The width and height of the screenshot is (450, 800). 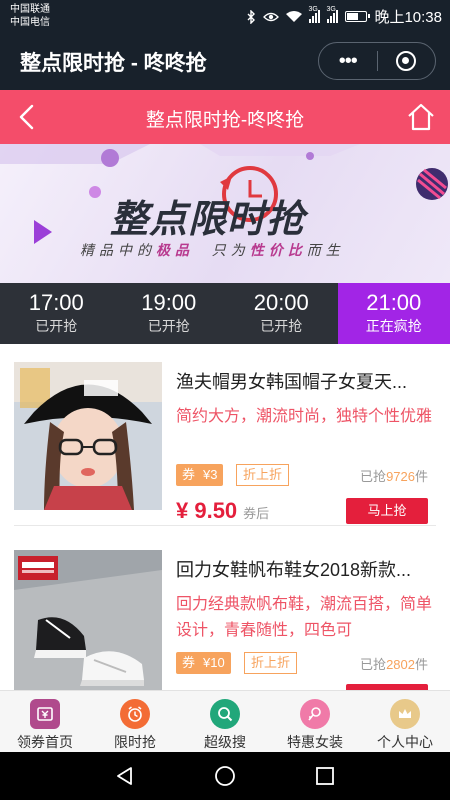 What do you see at coordinates (394, 302) in the screenshot?
I see `tab-time: 21:00` at bounding box center [394, 302].